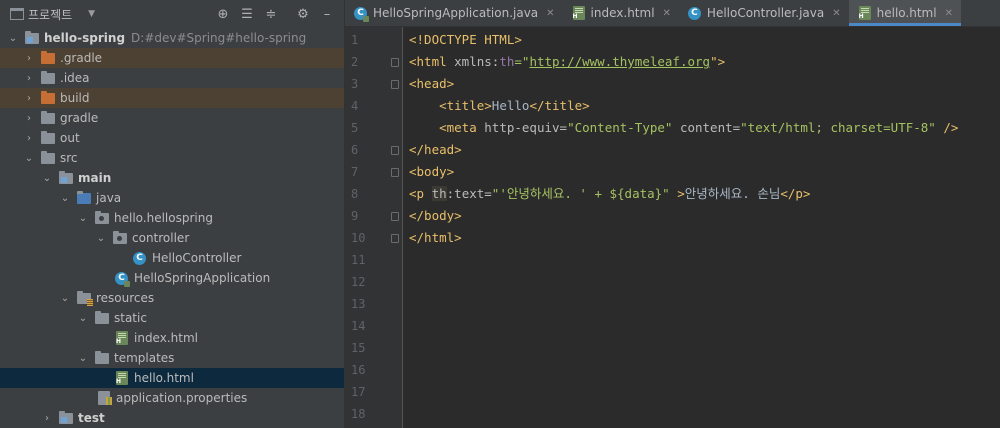 The height and width of the screenshot is (428, 1000). I want to click on doctype: <!DOCTYPE HTML>, so click(465, 39).